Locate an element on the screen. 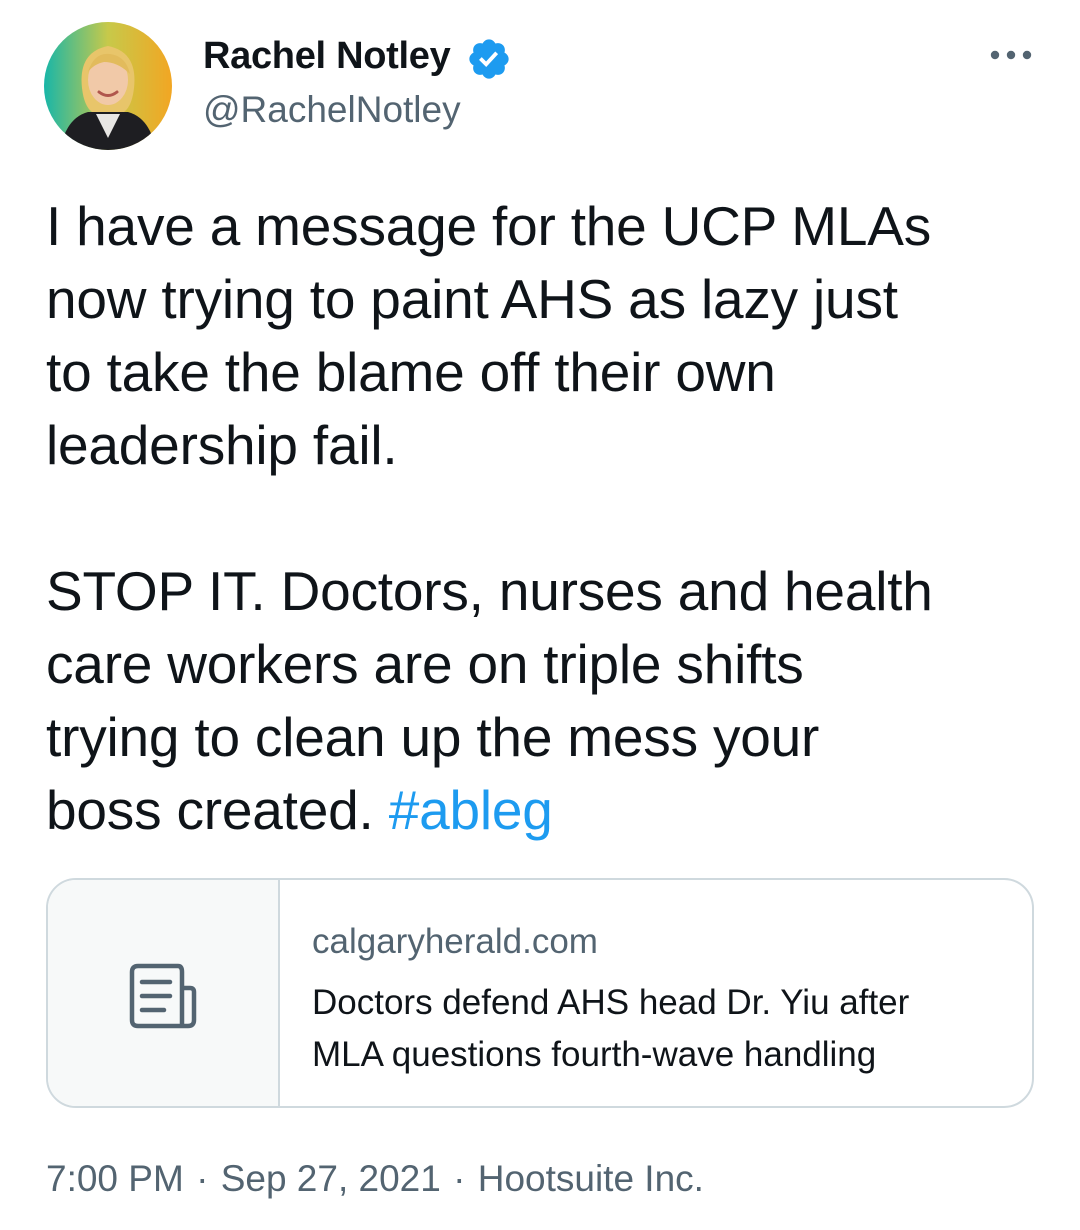 The image size is (1080, 1230). tweet-text-line: care workers are on triple shifts is located at coordinates (425, 664).